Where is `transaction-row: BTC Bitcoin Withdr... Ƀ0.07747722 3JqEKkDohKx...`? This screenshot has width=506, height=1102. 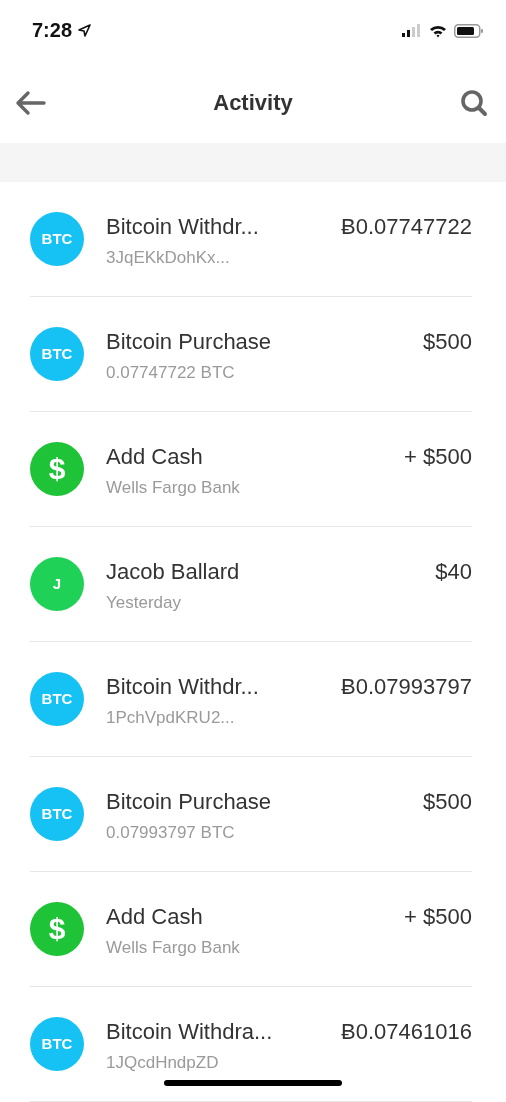 transaction-row: BTC Bitcoin Withdr... Ƀ0.07747722 3JqEKkDohKx... is located at coordinates (251, 239).